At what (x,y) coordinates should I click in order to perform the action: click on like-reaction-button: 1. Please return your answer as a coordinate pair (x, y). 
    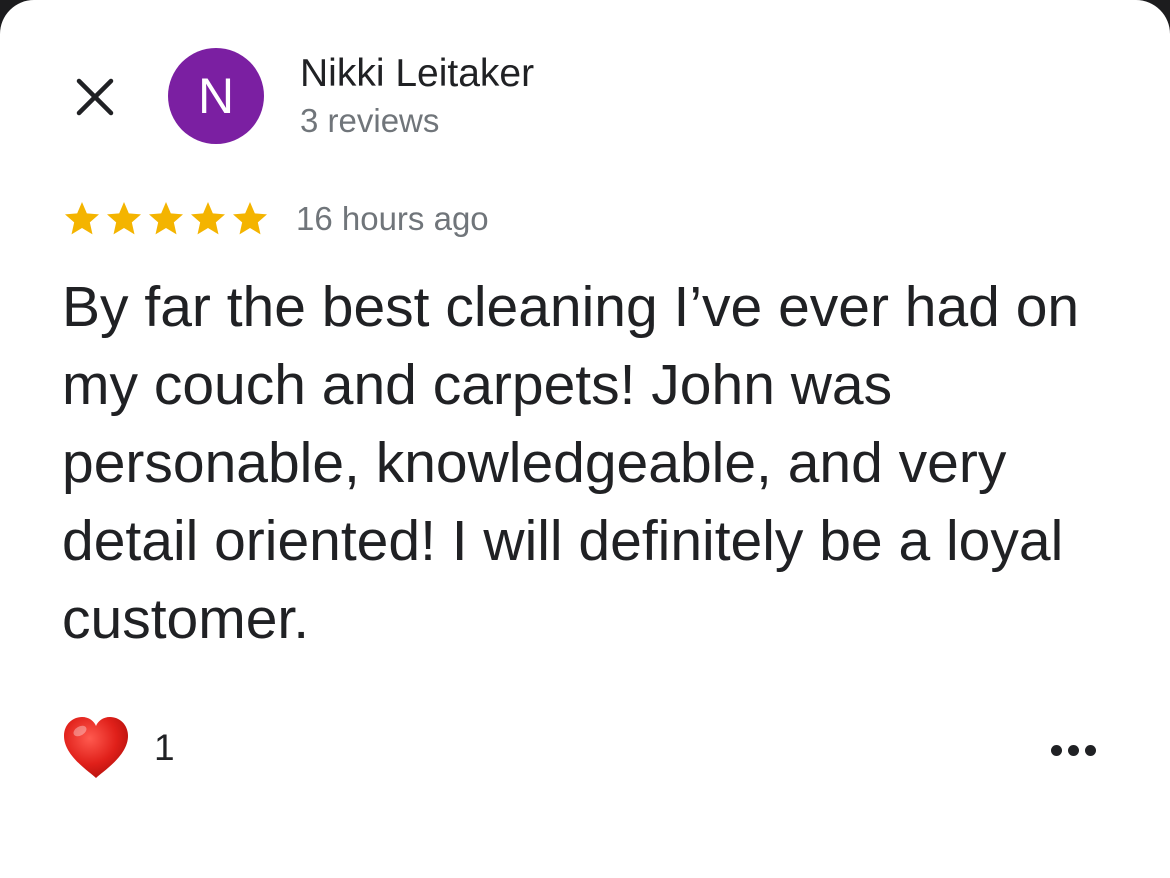
    Looking at the image, I should click on (117, 748).